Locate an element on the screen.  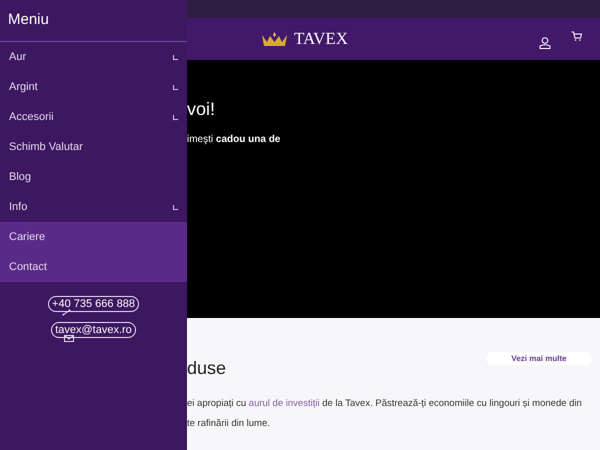
crown-logo-icon is located at coordinates (274, 39).